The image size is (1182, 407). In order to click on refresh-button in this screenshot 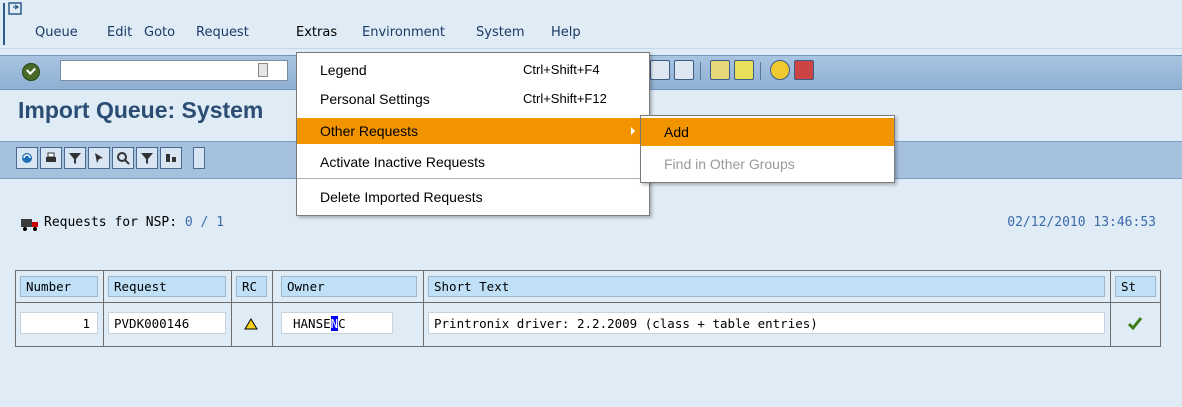, I will do `click(27, 158)`.